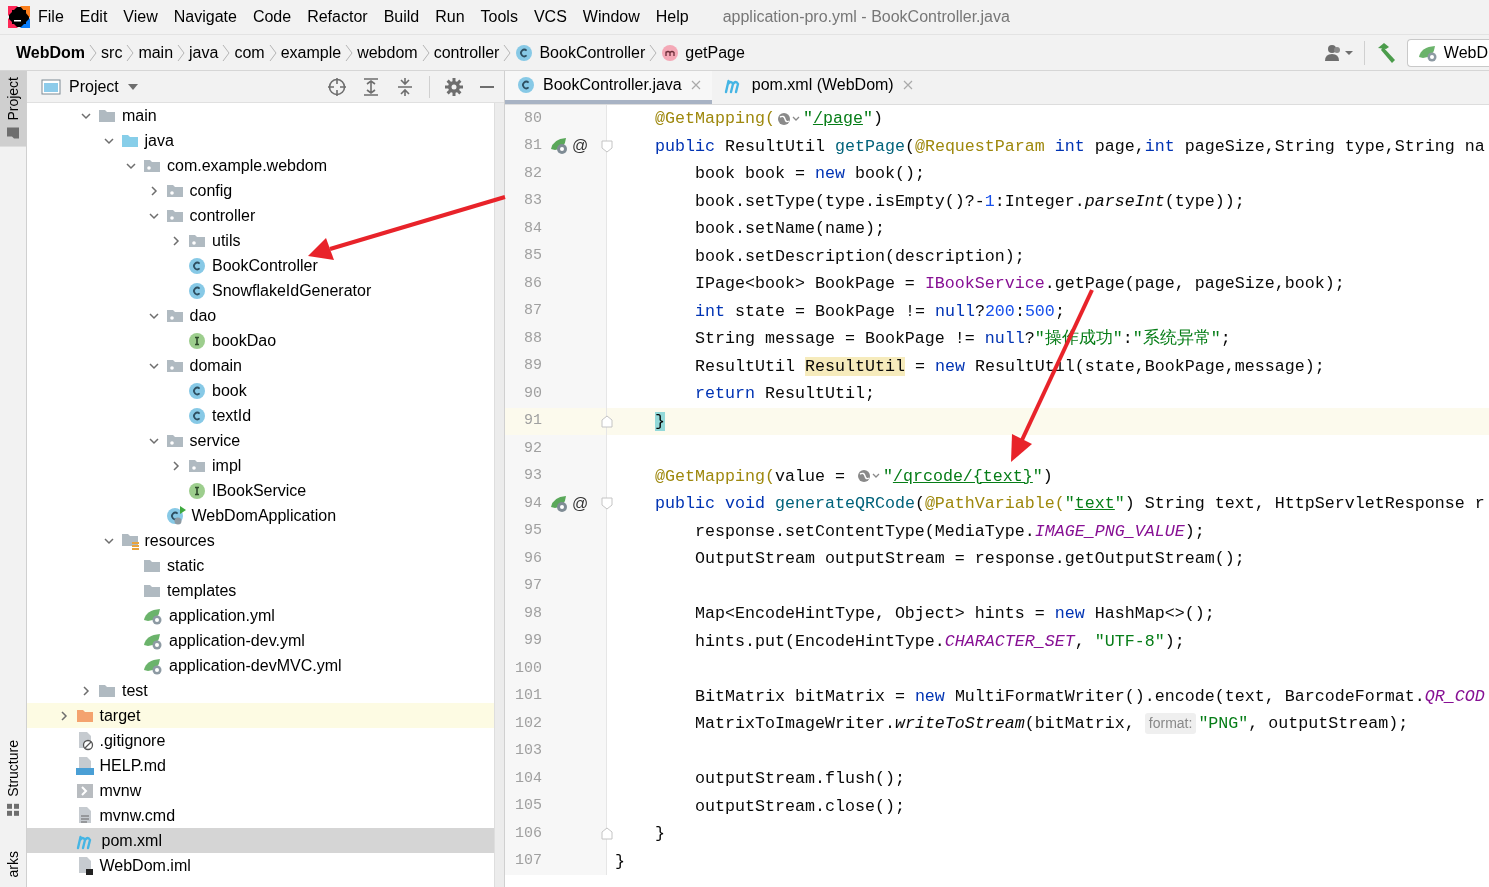  What do you see at coordinates (1019, 284) in the screenshot?
I see `code-line: IPage<book> BookPage = IBookService.getPage(page, pageSize,book);` at bounding box center [1019, 284].